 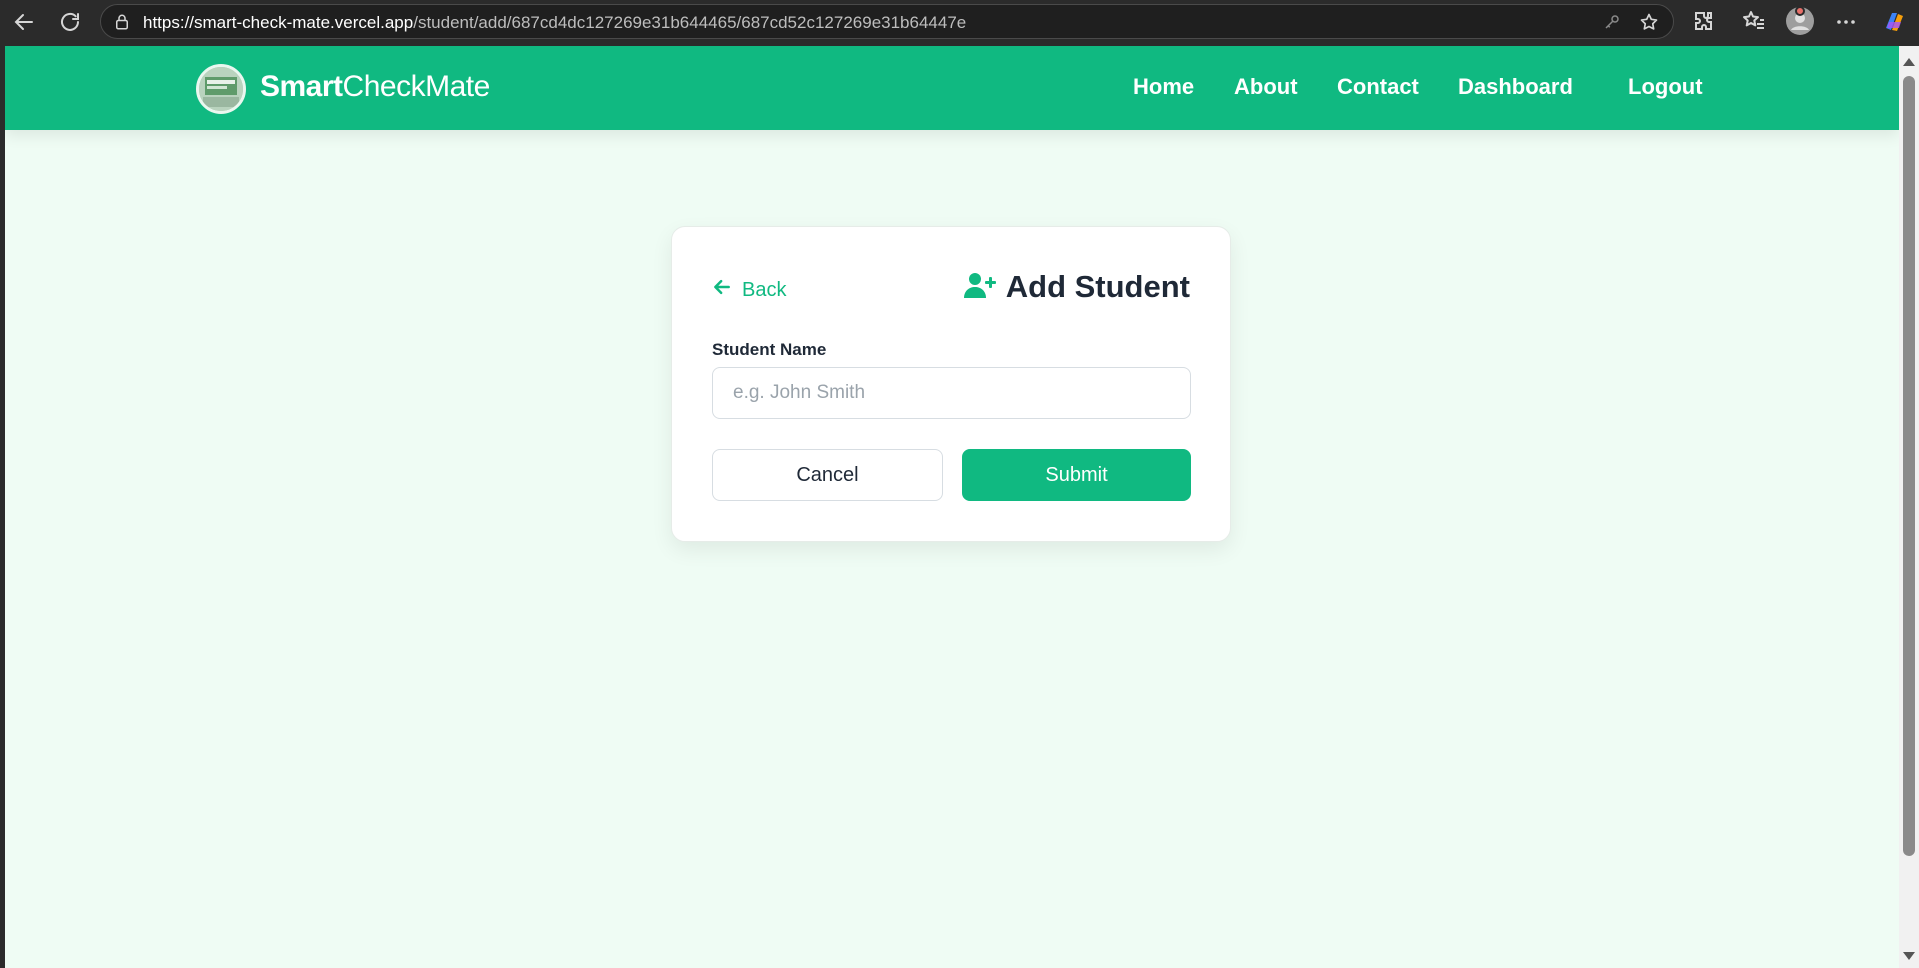 What do you see at coordinates (951, 393) in the screenshot?
I see `student-name-input` at bounding box center [951, 393].